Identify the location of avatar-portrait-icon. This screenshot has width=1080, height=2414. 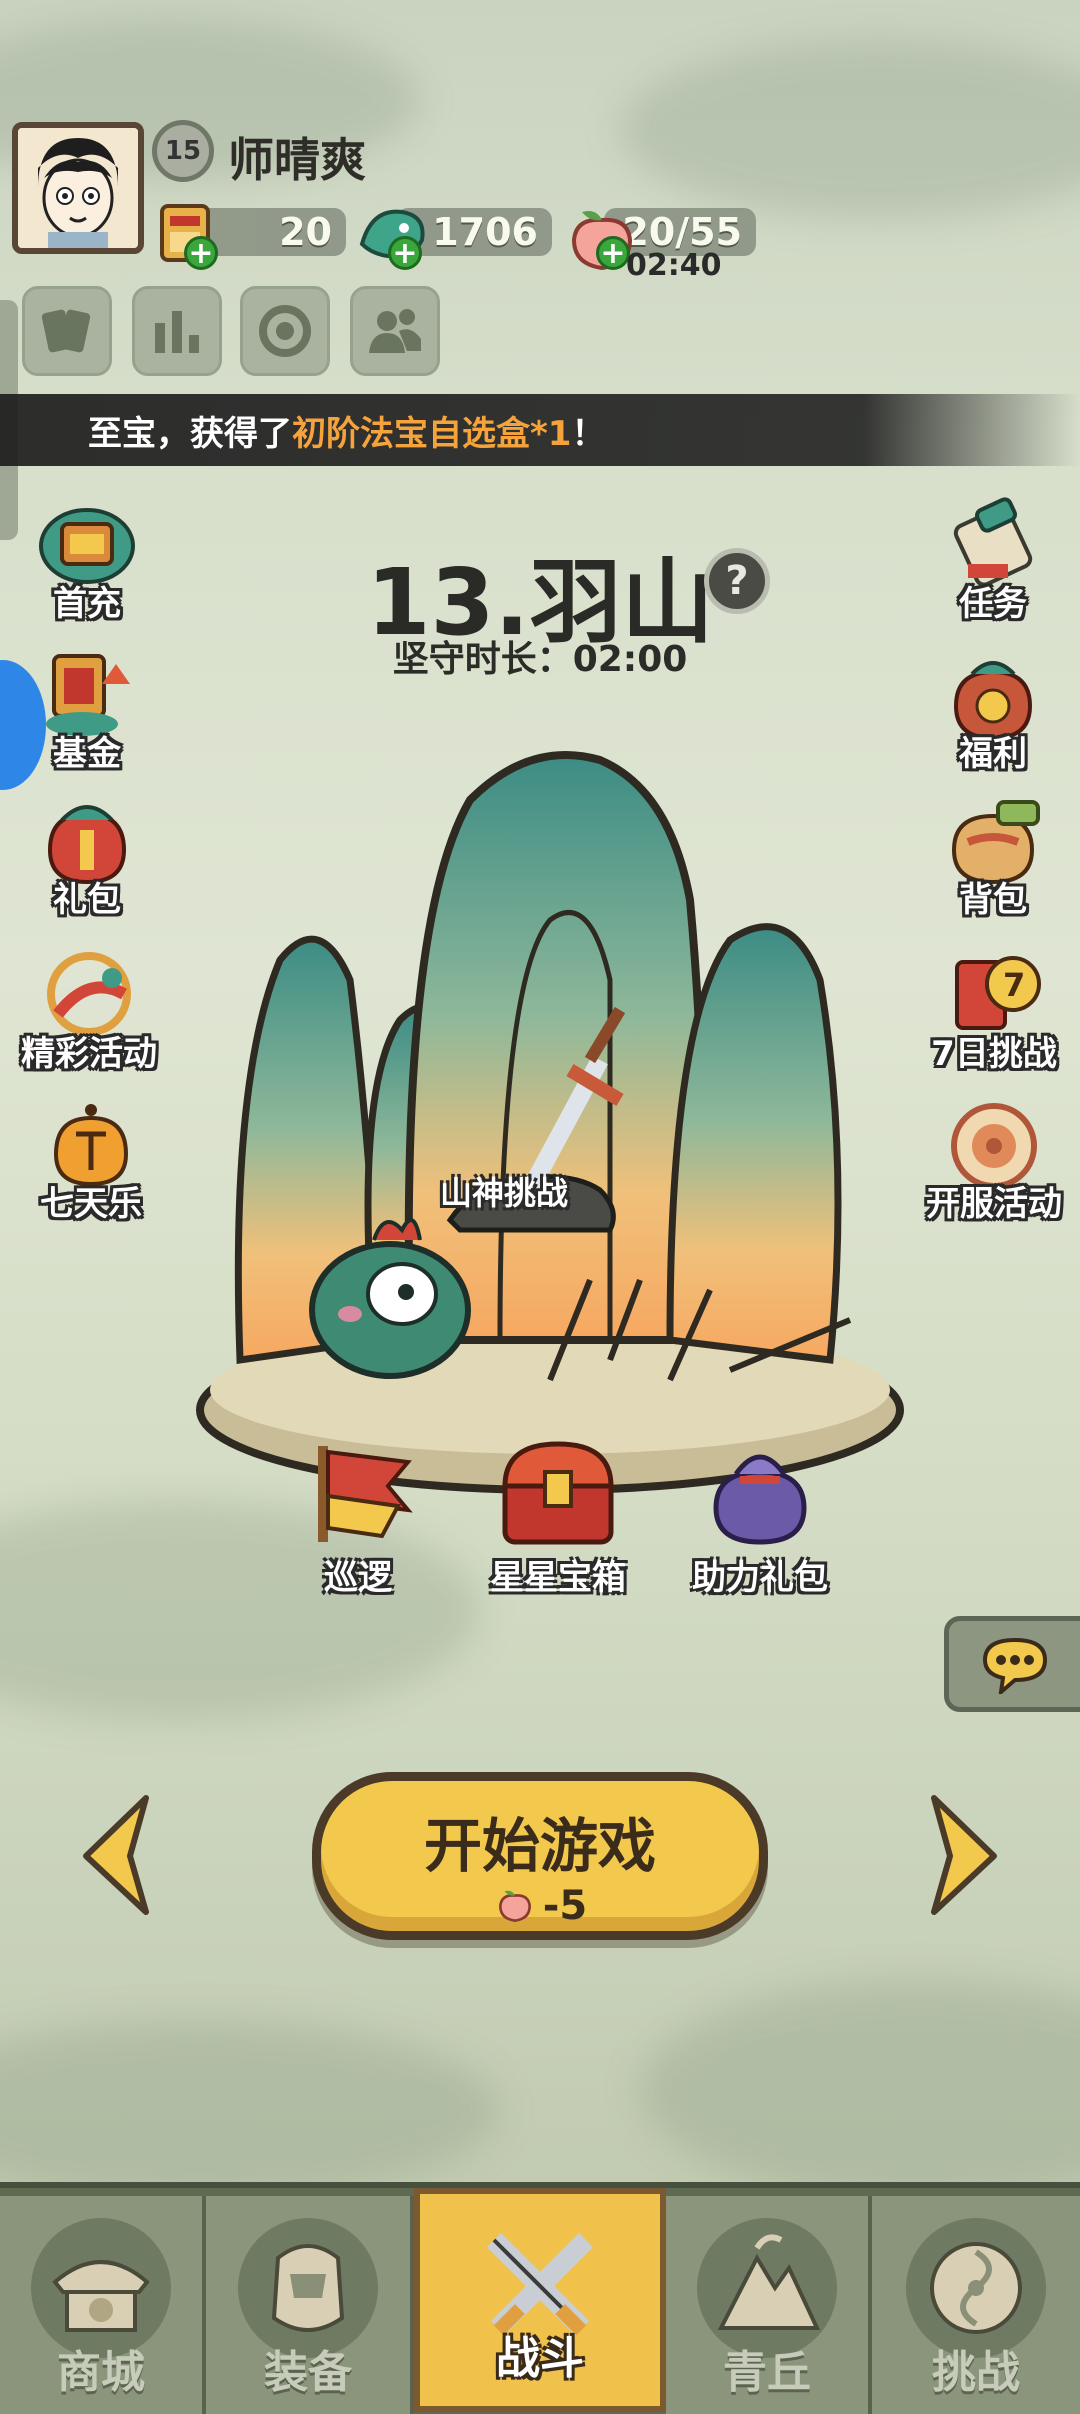
(78, 188).